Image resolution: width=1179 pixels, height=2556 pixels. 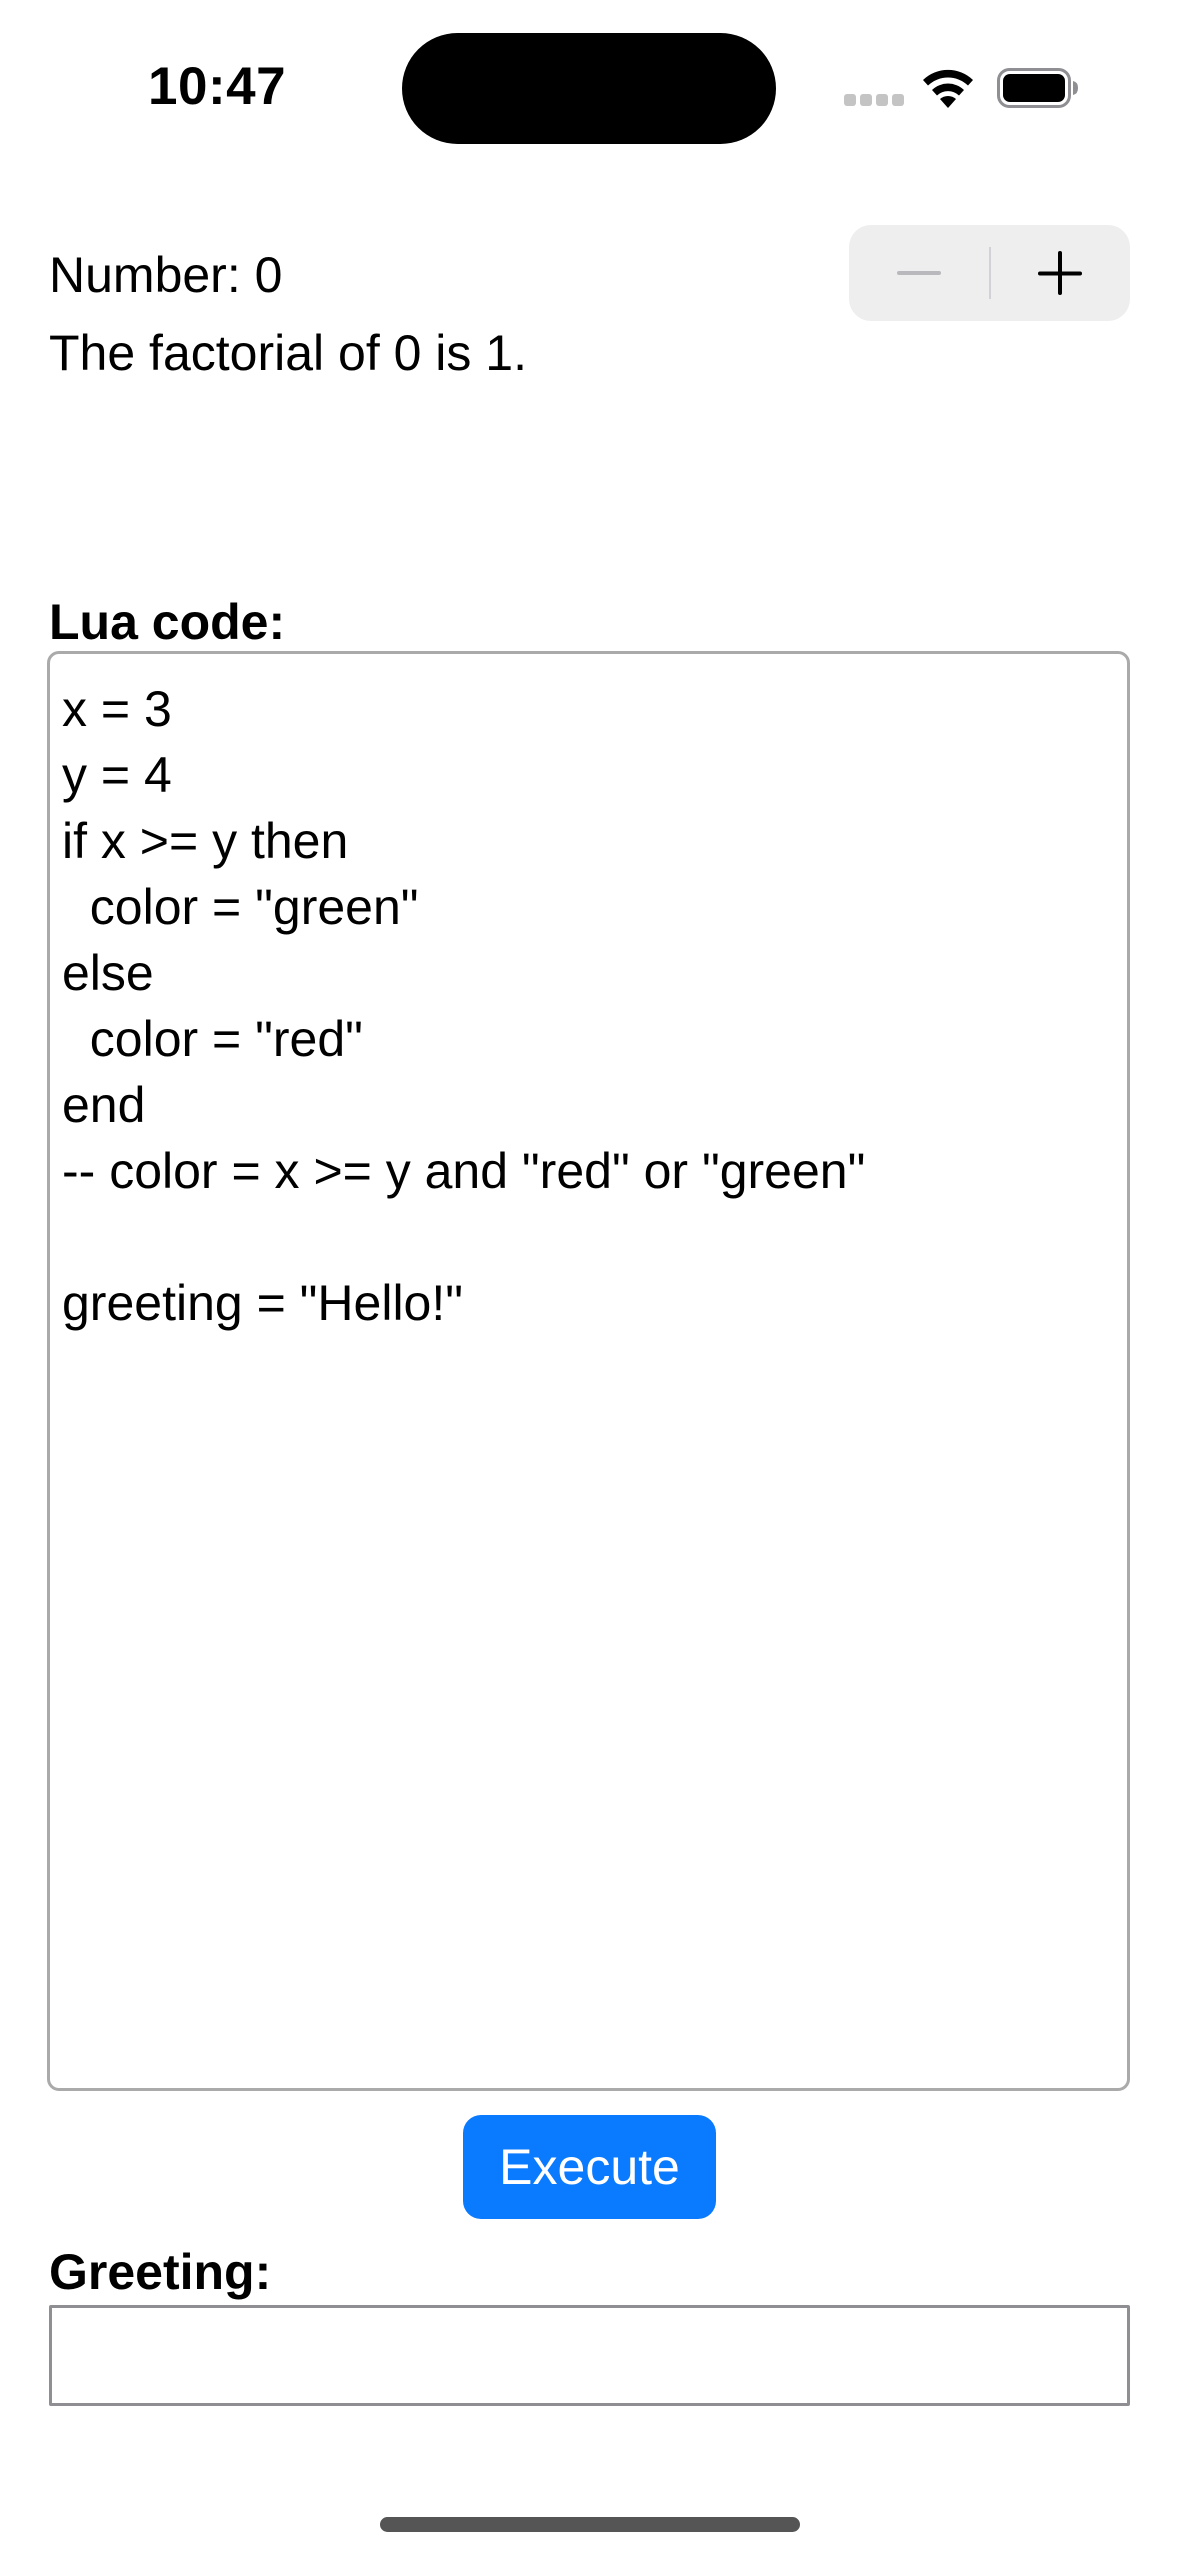 I want to click on greeting-label: Greeting:, so click(x=160, y=2272).